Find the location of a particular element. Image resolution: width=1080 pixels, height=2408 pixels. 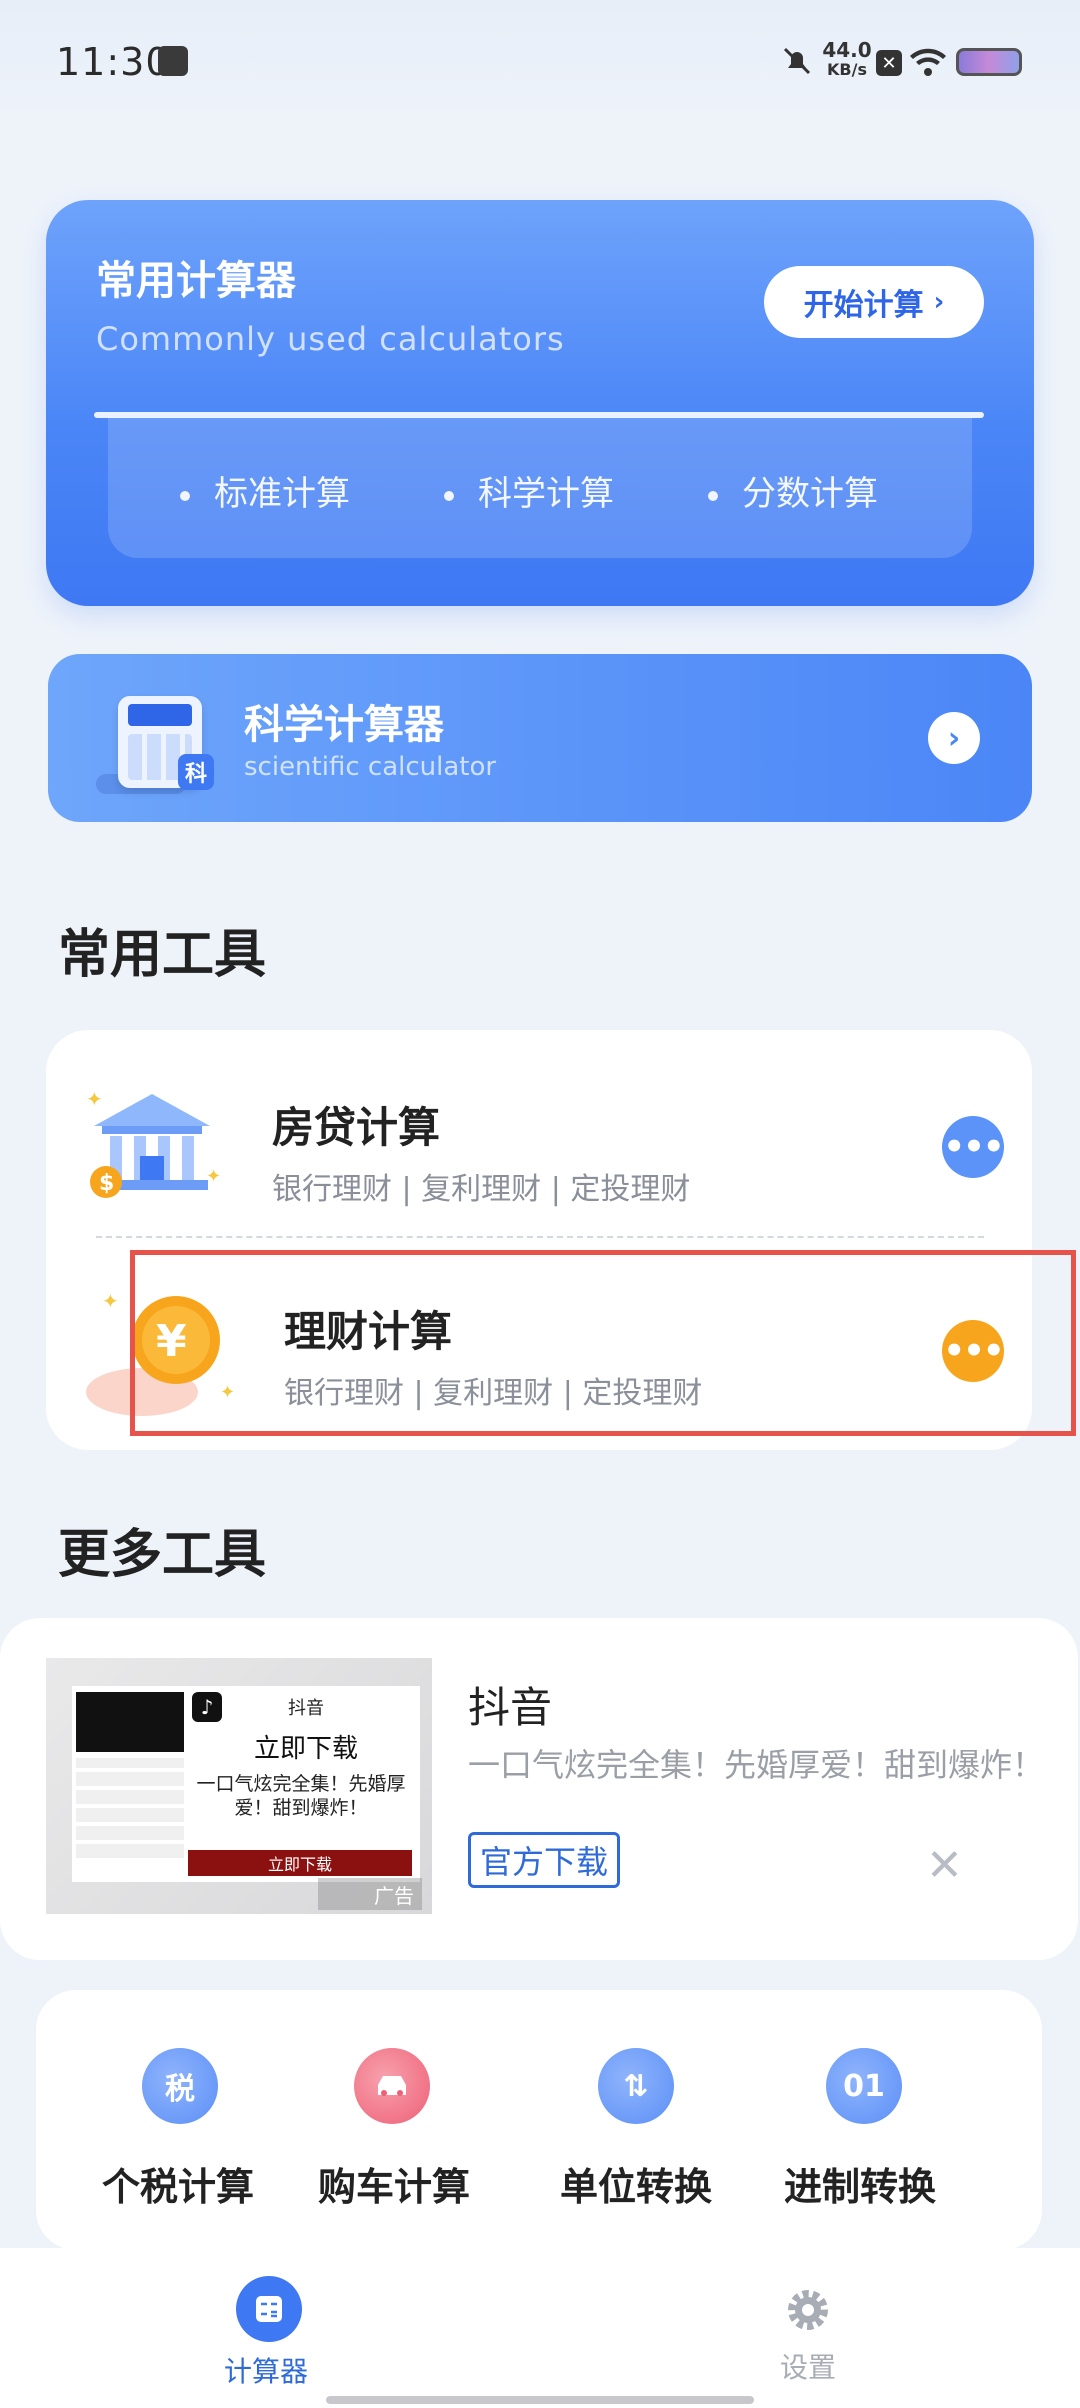

bank-icon: ✦ ✦ $ is located at coordinates (153, 1142).